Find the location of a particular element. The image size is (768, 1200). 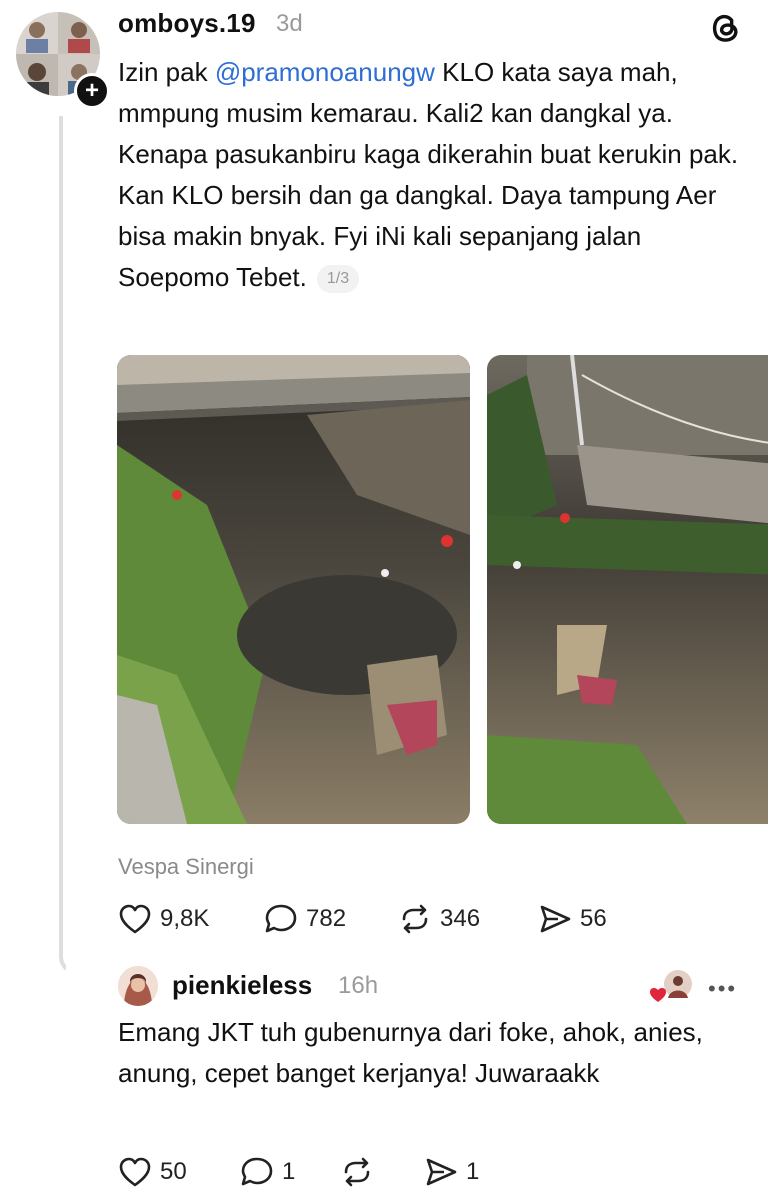

reply-reply-button: 1 is located at coordinates (267, 1172).